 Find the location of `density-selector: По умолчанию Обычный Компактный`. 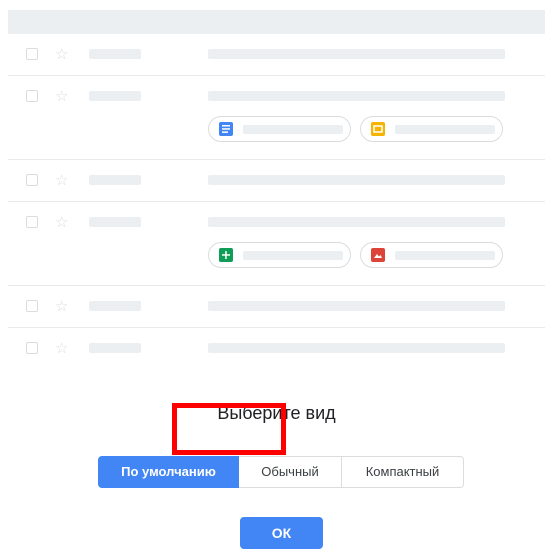

density-selector: По умолчанию Обычный Компактный is located at coordinates (281, 472).